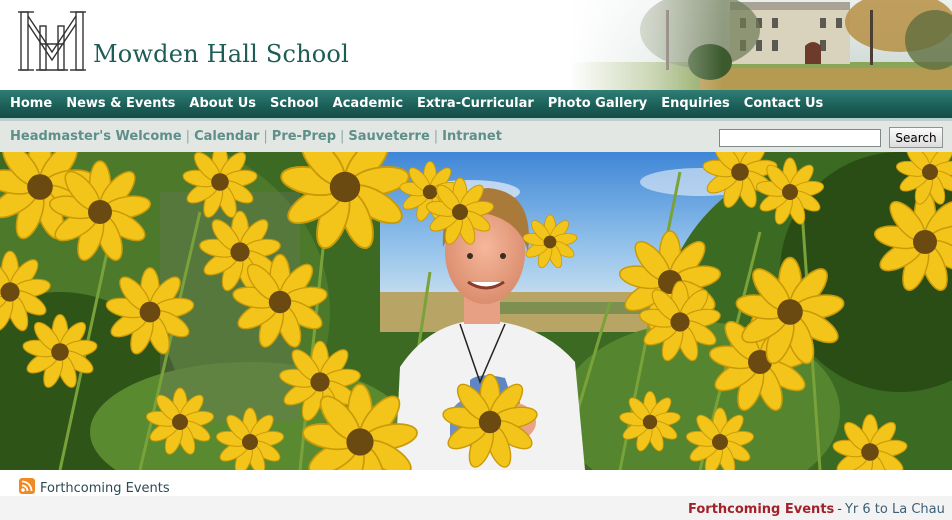 The width and height of the screenshot is (952, 520). Describe the element at coordinates (221, 54) in the screenshot. I see `site-title: Mowden Hall School` at that location.